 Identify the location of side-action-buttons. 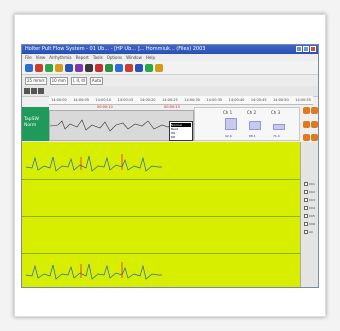
(310, 127).